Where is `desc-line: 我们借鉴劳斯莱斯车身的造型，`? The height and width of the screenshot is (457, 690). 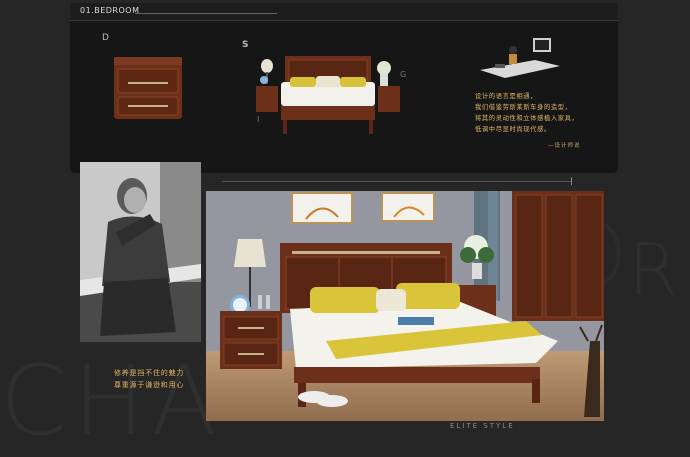
desc-line: 我们借鉴劳斯莱斯车身的造型， is located at coordinates (523, 107).